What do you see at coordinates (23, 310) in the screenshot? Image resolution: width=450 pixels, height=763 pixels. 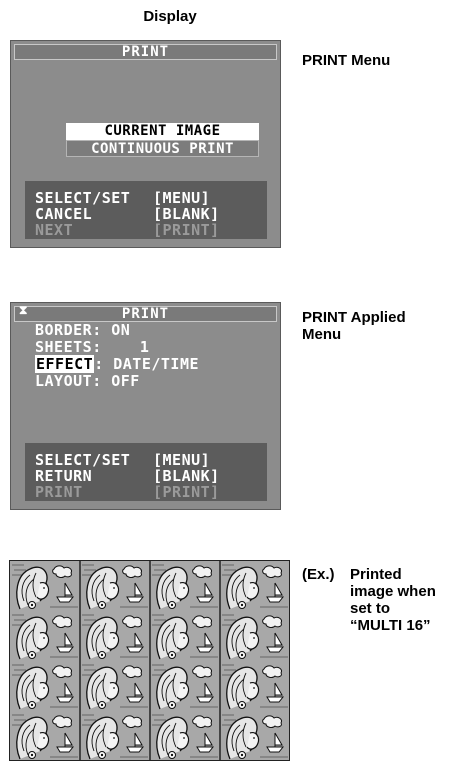 I see `hourglass-icon: ⧗` at bounding box center [23, 310].